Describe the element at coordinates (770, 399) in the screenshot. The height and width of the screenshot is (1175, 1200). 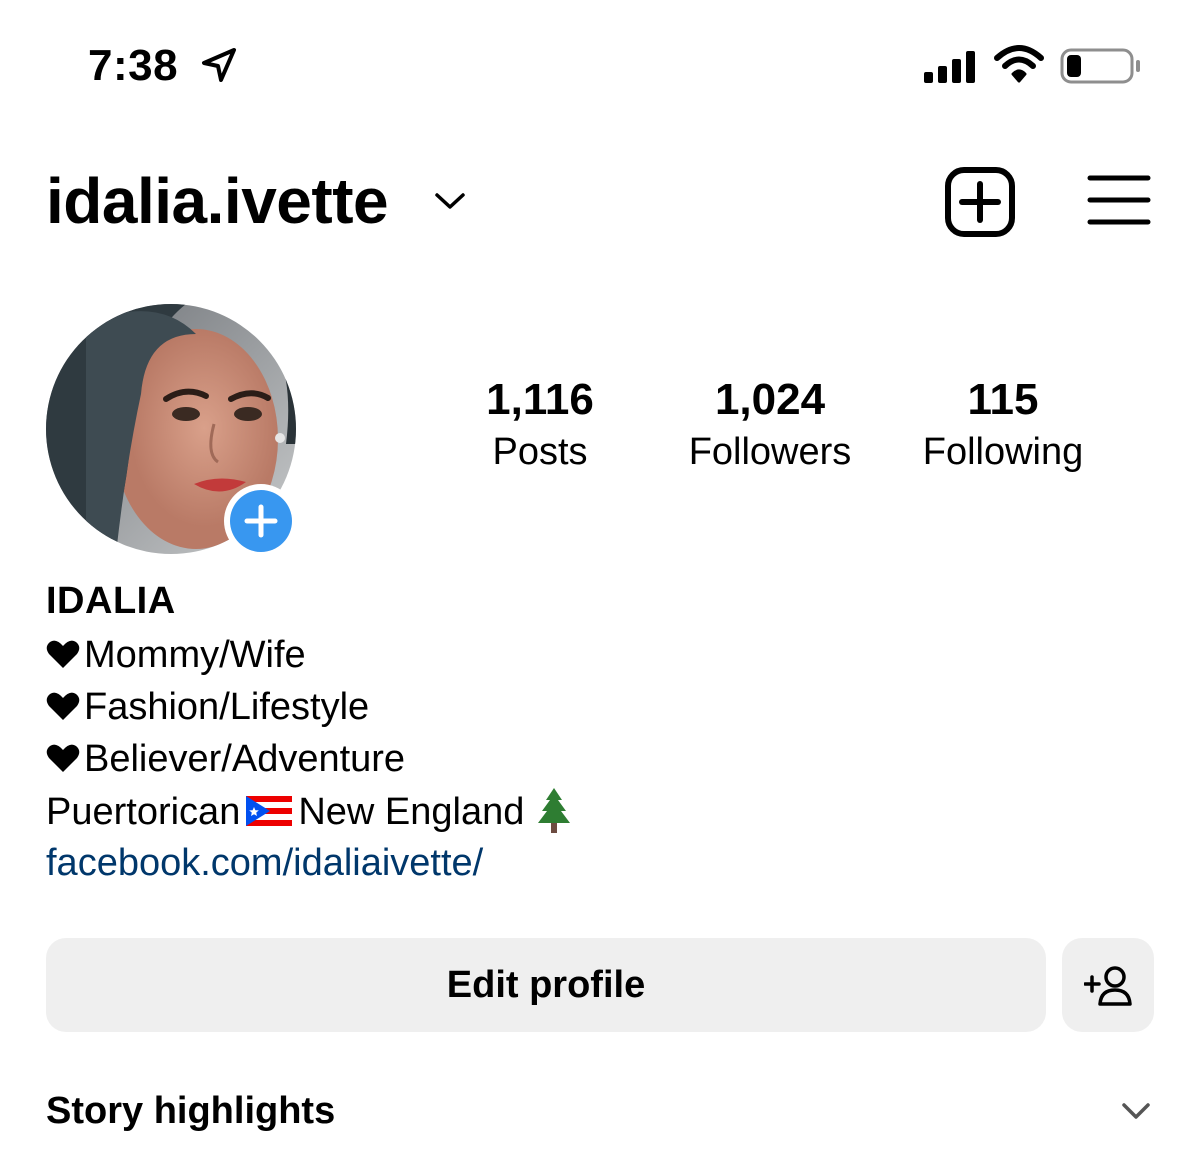
I see `followers-count: 1,024` at that location.